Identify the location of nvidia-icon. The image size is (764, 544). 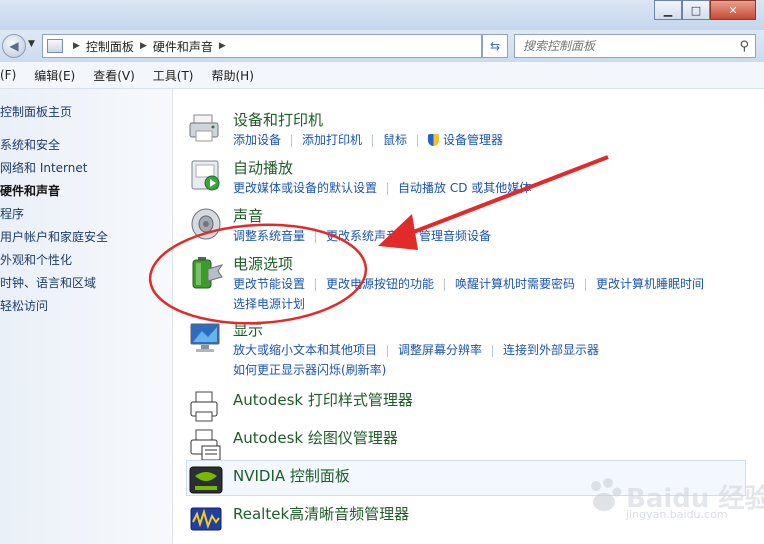
(206, 480).